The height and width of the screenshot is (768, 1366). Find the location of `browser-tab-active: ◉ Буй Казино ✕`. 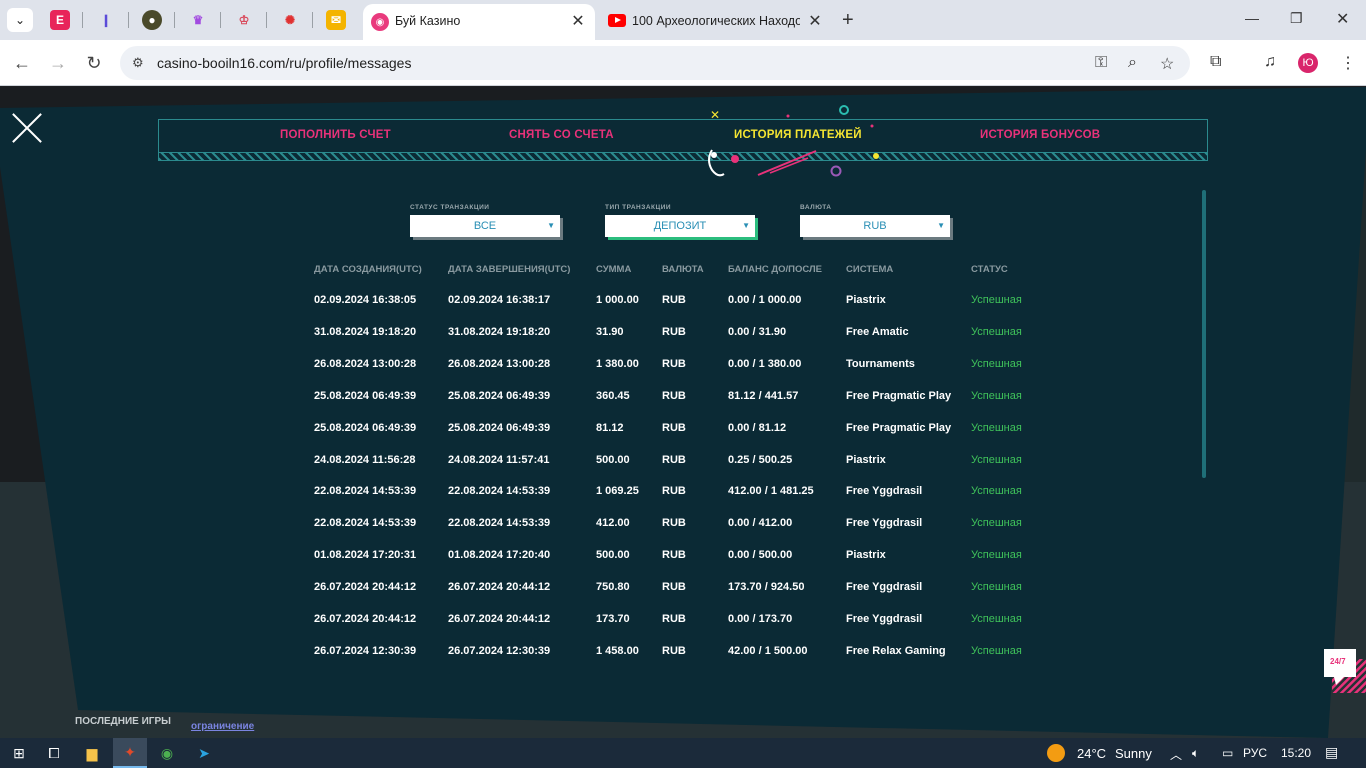

browser-tab-active: ◉ Буй Казино ✕ is located at coordinates (479, 22).